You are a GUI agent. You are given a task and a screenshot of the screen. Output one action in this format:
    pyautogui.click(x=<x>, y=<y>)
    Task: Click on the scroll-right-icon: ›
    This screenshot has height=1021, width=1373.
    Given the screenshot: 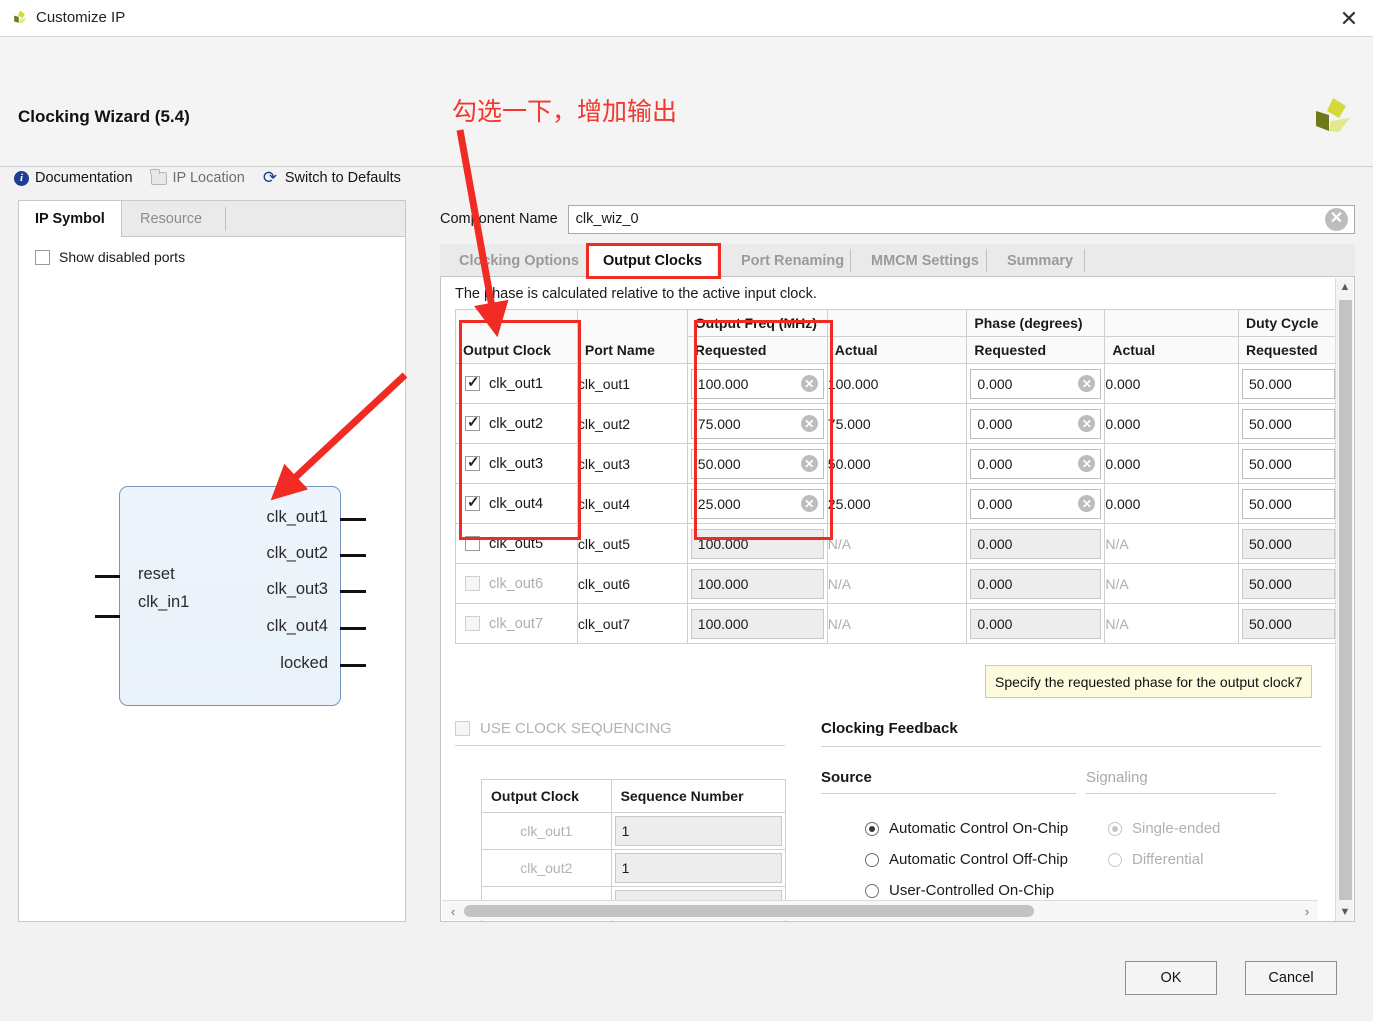 What is the action you would take?
    pyautogui.click(x=1307, y=911)
    